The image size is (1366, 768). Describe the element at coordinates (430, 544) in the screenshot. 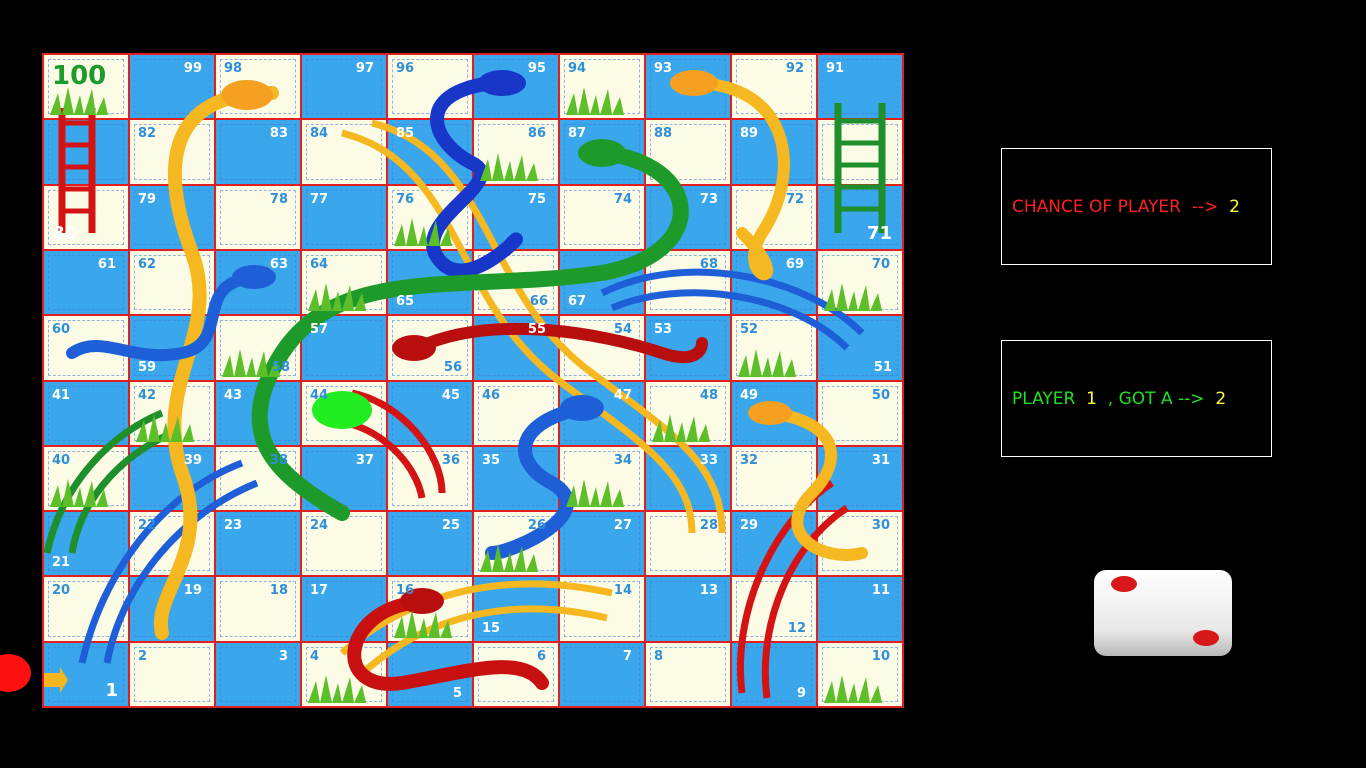

I see `board-square: 25` at that location.